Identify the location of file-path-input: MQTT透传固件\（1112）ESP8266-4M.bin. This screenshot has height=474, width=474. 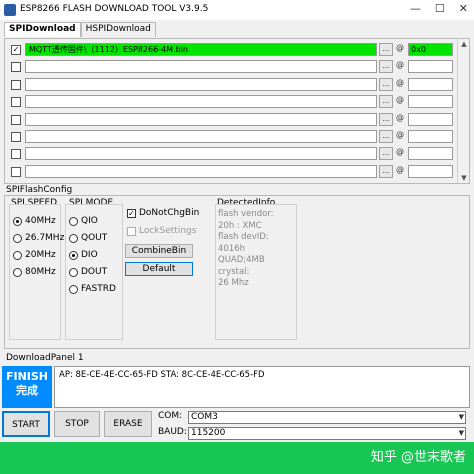
(201, 49).